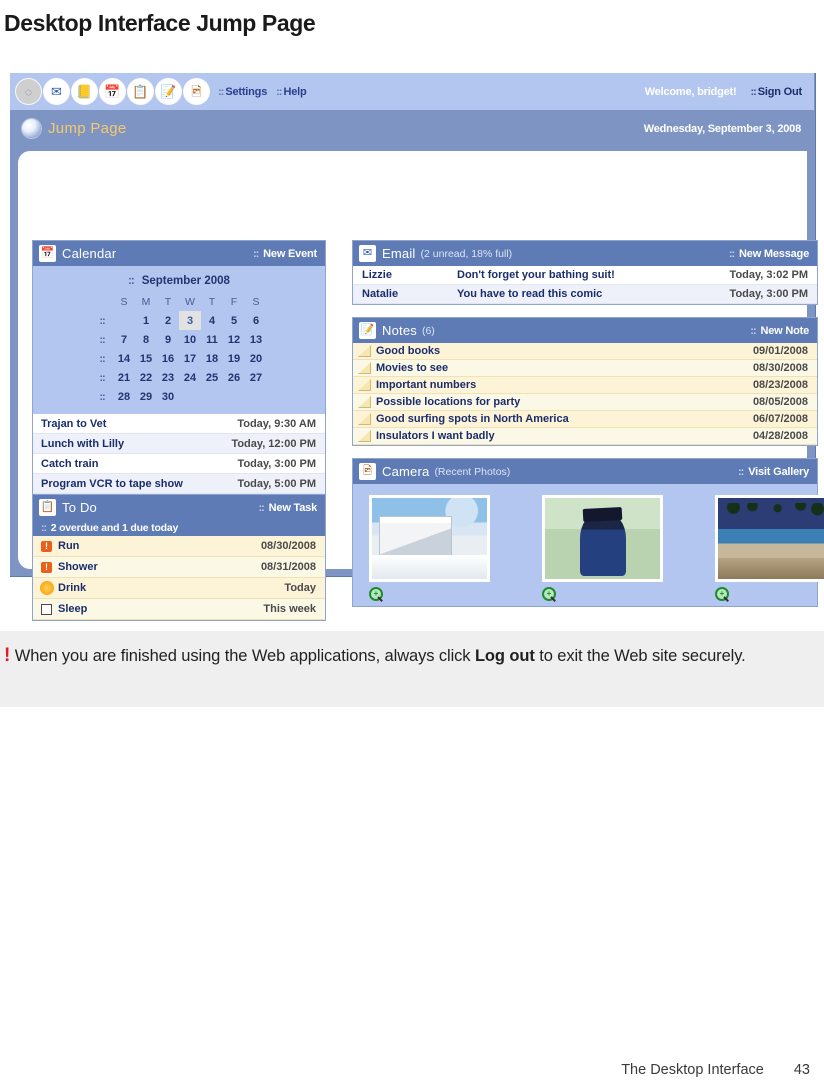 Image resolution: width=824 pixels, height=1086 pixels. What do you see at coordinates (602, 538) in the screenshot?
I see `photo-graduation` at bounding box center [602, 538].